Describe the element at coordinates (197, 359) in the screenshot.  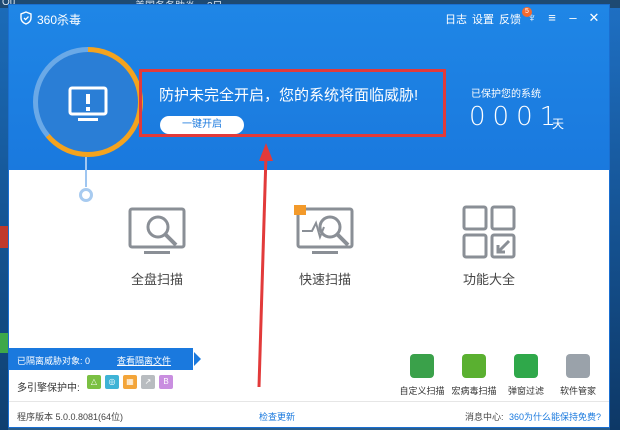
I see `quarantine-pointer` at that location.